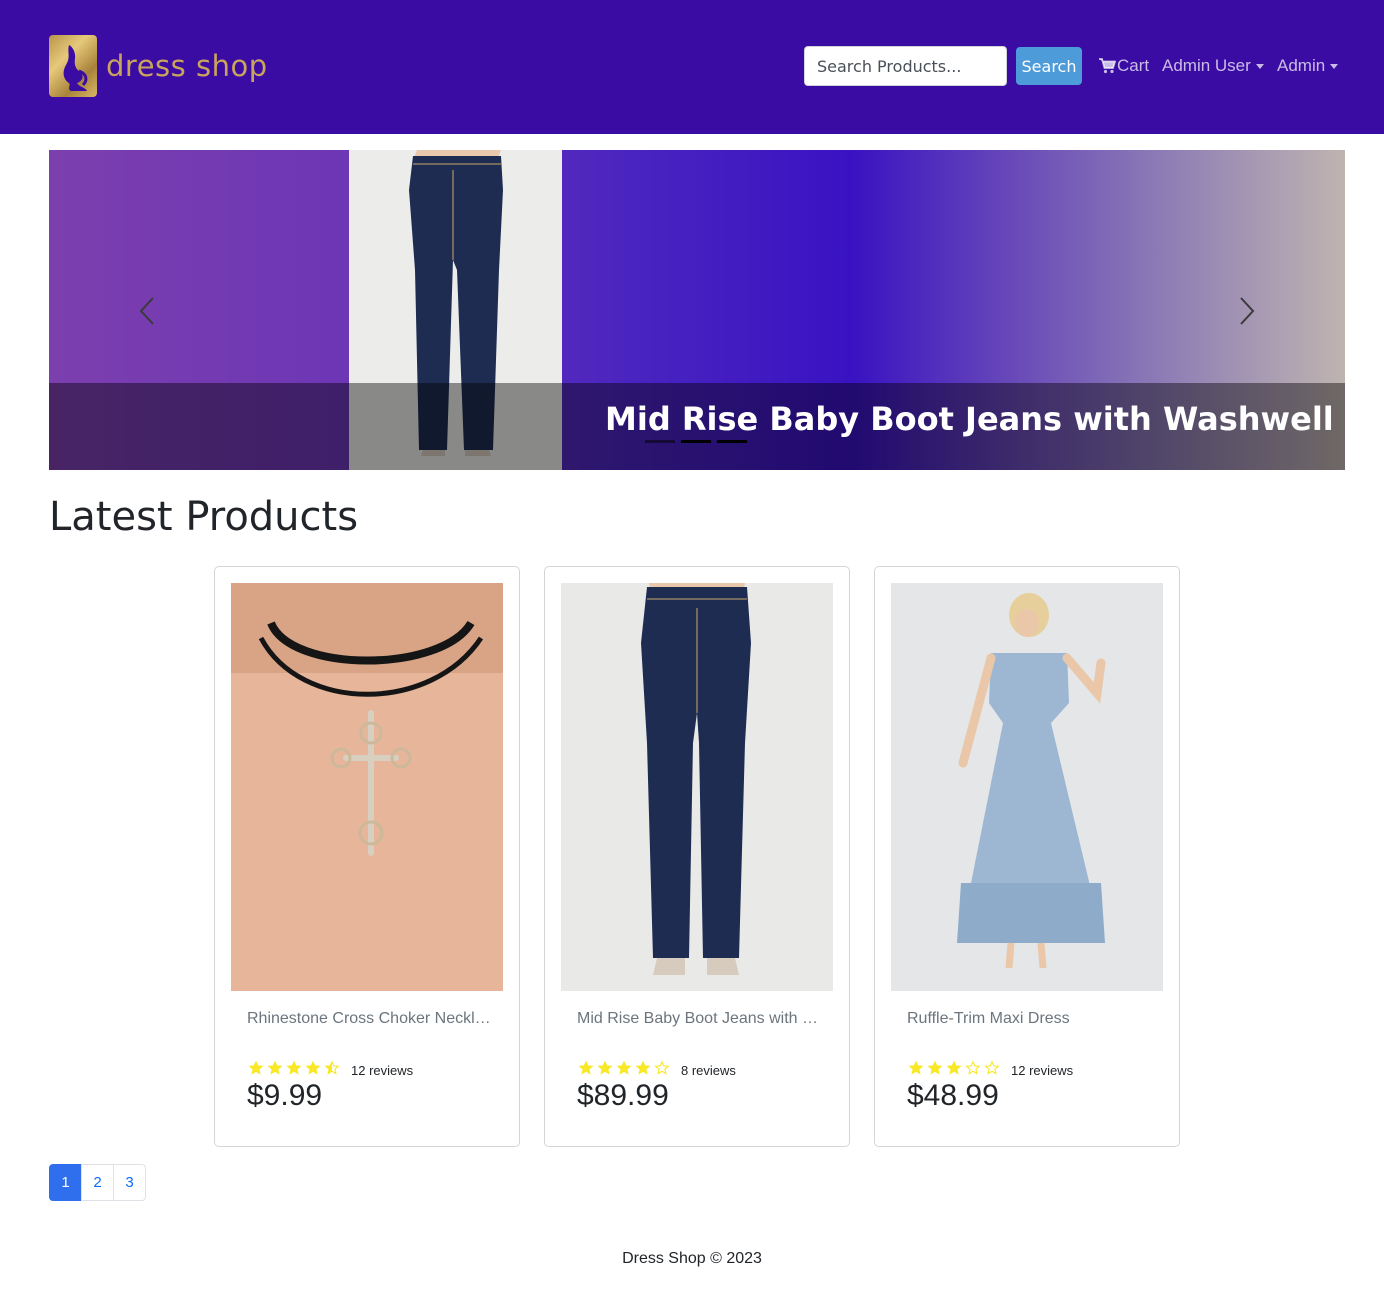 The image size is (1384, 1296). I want to click on nav-admin-user-dropdown: Admin User, so click(1213, 66).